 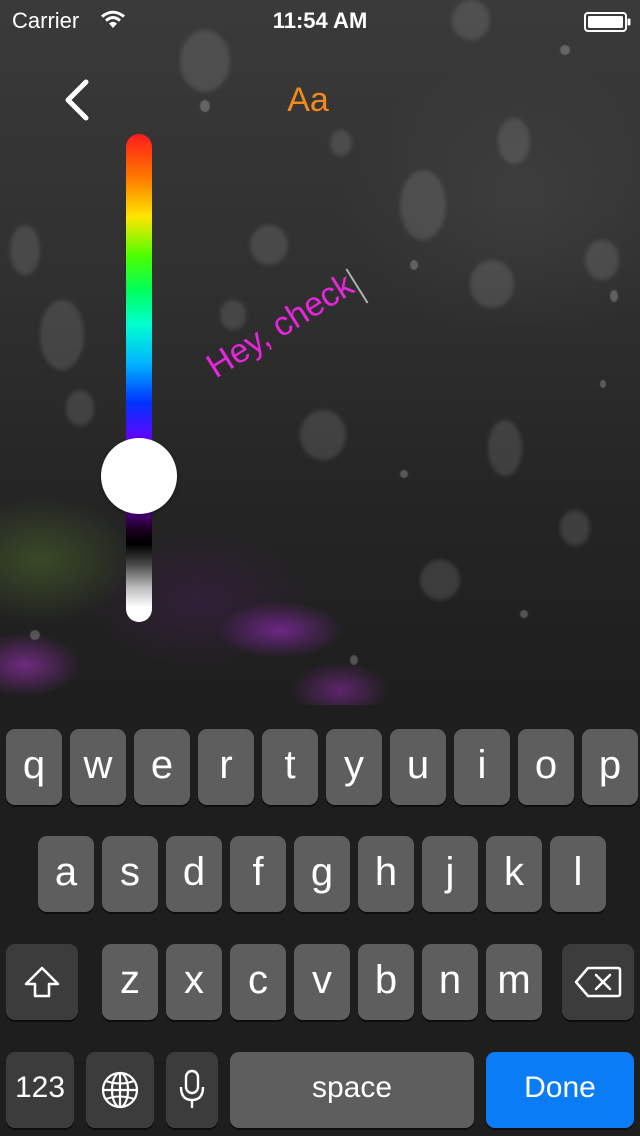 I want to click on chevron-left-icon, so click(x=78, y=102).